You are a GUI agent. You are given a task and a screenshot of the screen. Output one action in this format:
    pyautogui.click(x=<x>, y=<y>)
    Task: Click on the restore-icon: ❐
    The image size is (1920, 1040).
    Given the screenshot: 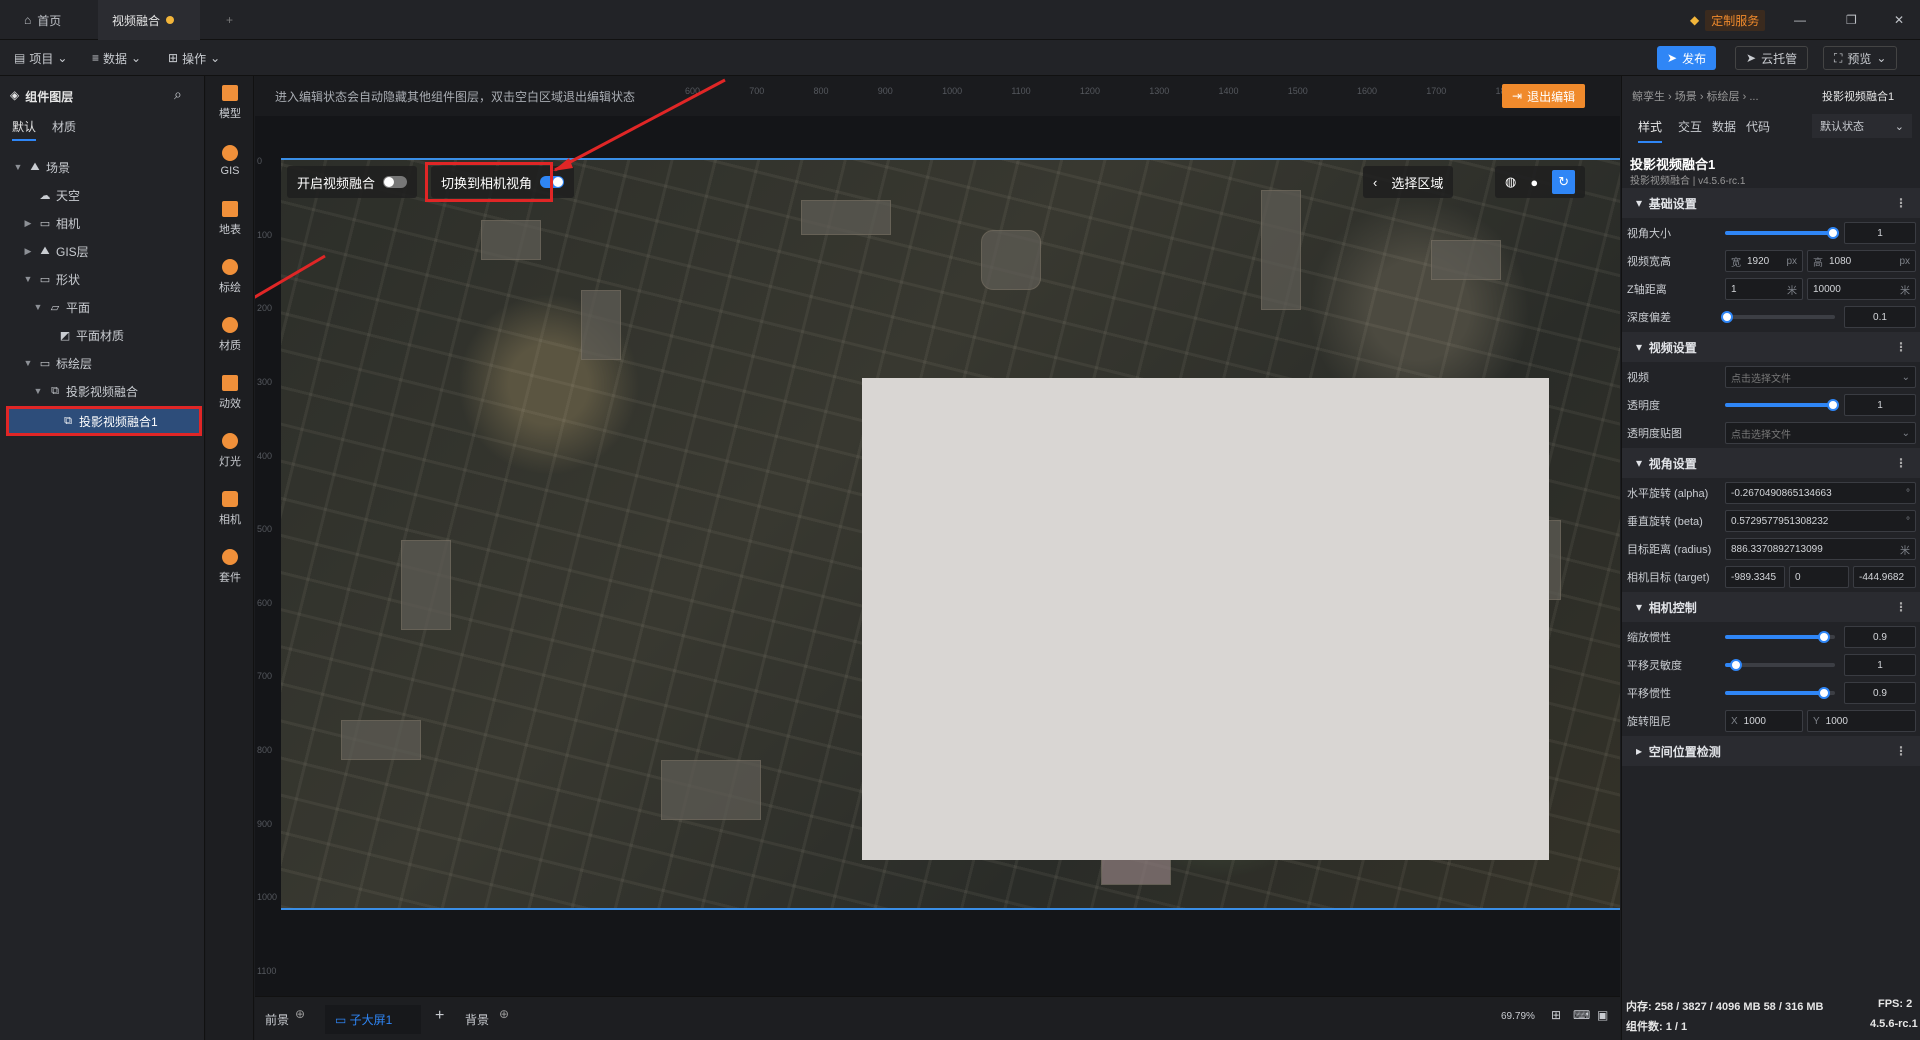 What is the action you would take?
    pyautogui.click(x=1851, y=20)
    